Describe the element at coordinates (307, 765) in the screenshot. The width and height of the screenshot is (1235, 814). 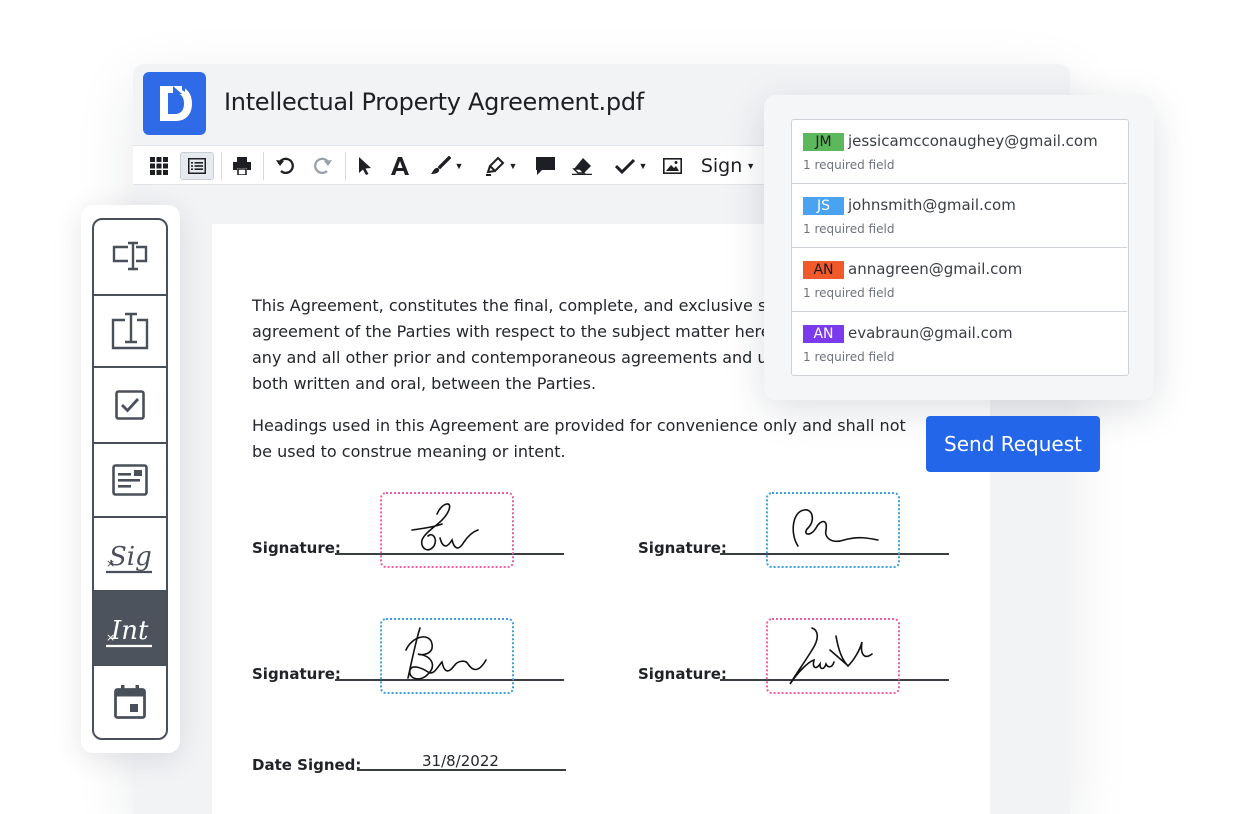
I see `date-signed-label: Date Signed:` at that location.